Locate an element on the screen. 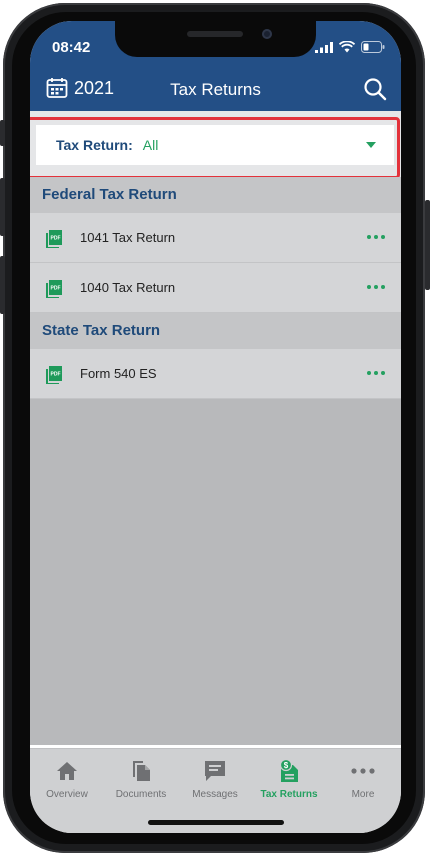  tab-label: More is located at coordinates (363, 794).